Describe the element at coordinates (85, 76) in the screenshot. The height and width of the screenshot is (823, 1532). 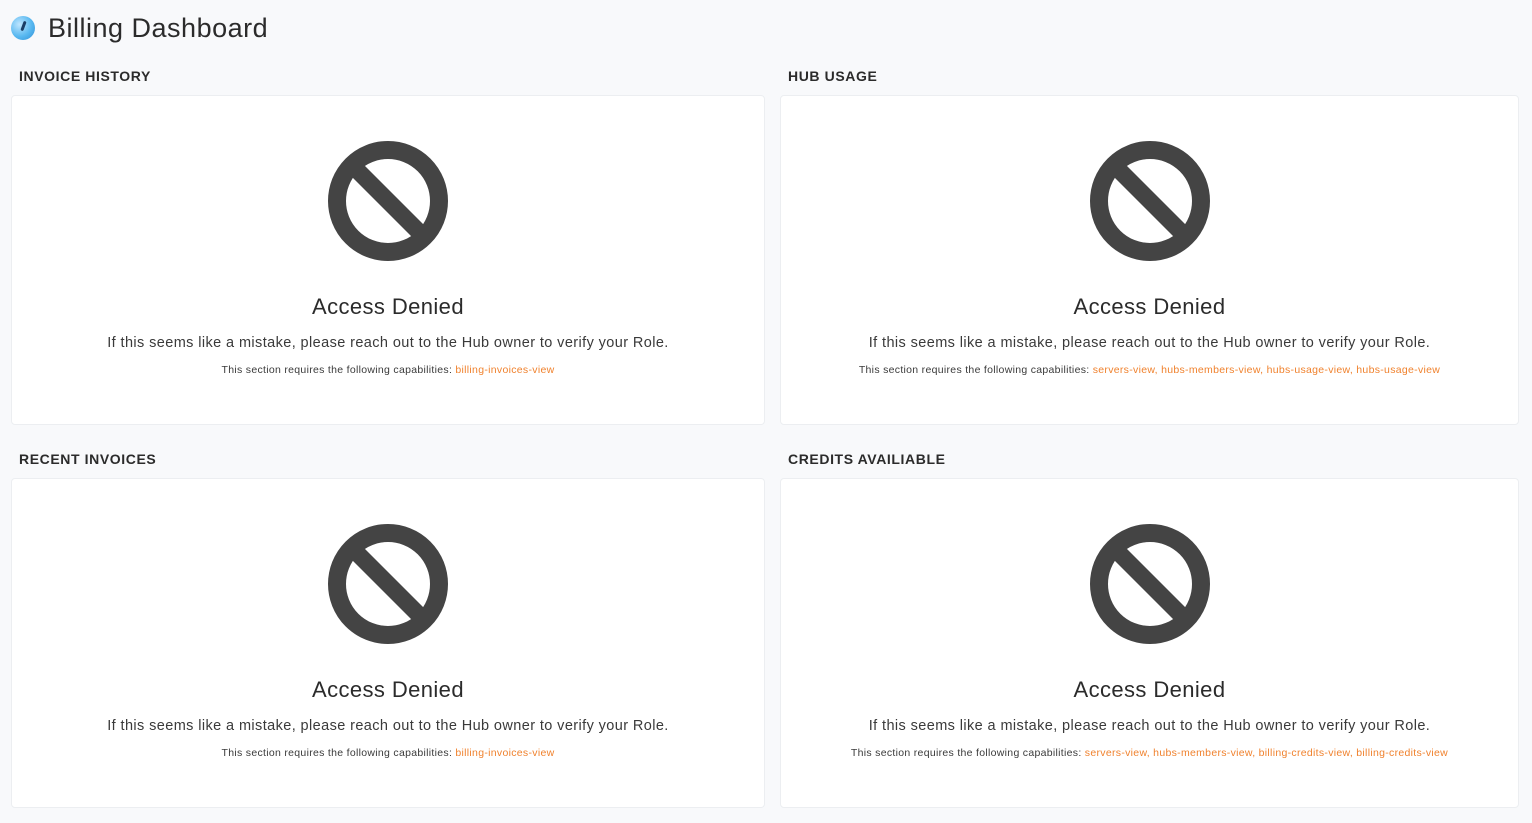
I see `section-label-invoice-history: INVOICE HISTORY` at that location.